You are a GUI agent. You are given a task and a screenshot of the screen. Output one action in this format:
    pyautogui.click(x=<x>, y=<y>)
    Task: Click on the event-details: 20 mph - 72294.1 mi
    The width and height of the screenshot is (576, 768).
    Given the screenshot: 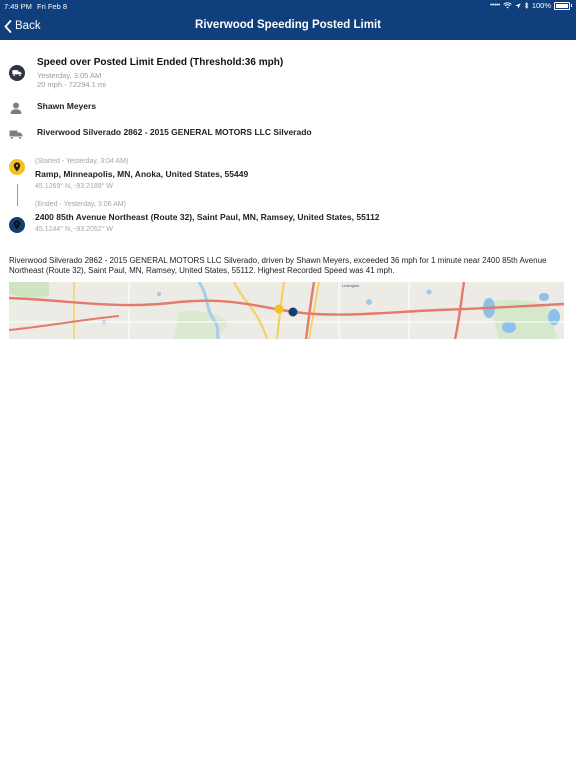 What is the action you would take?
    pyautogui.click(x=71, y=84)
    